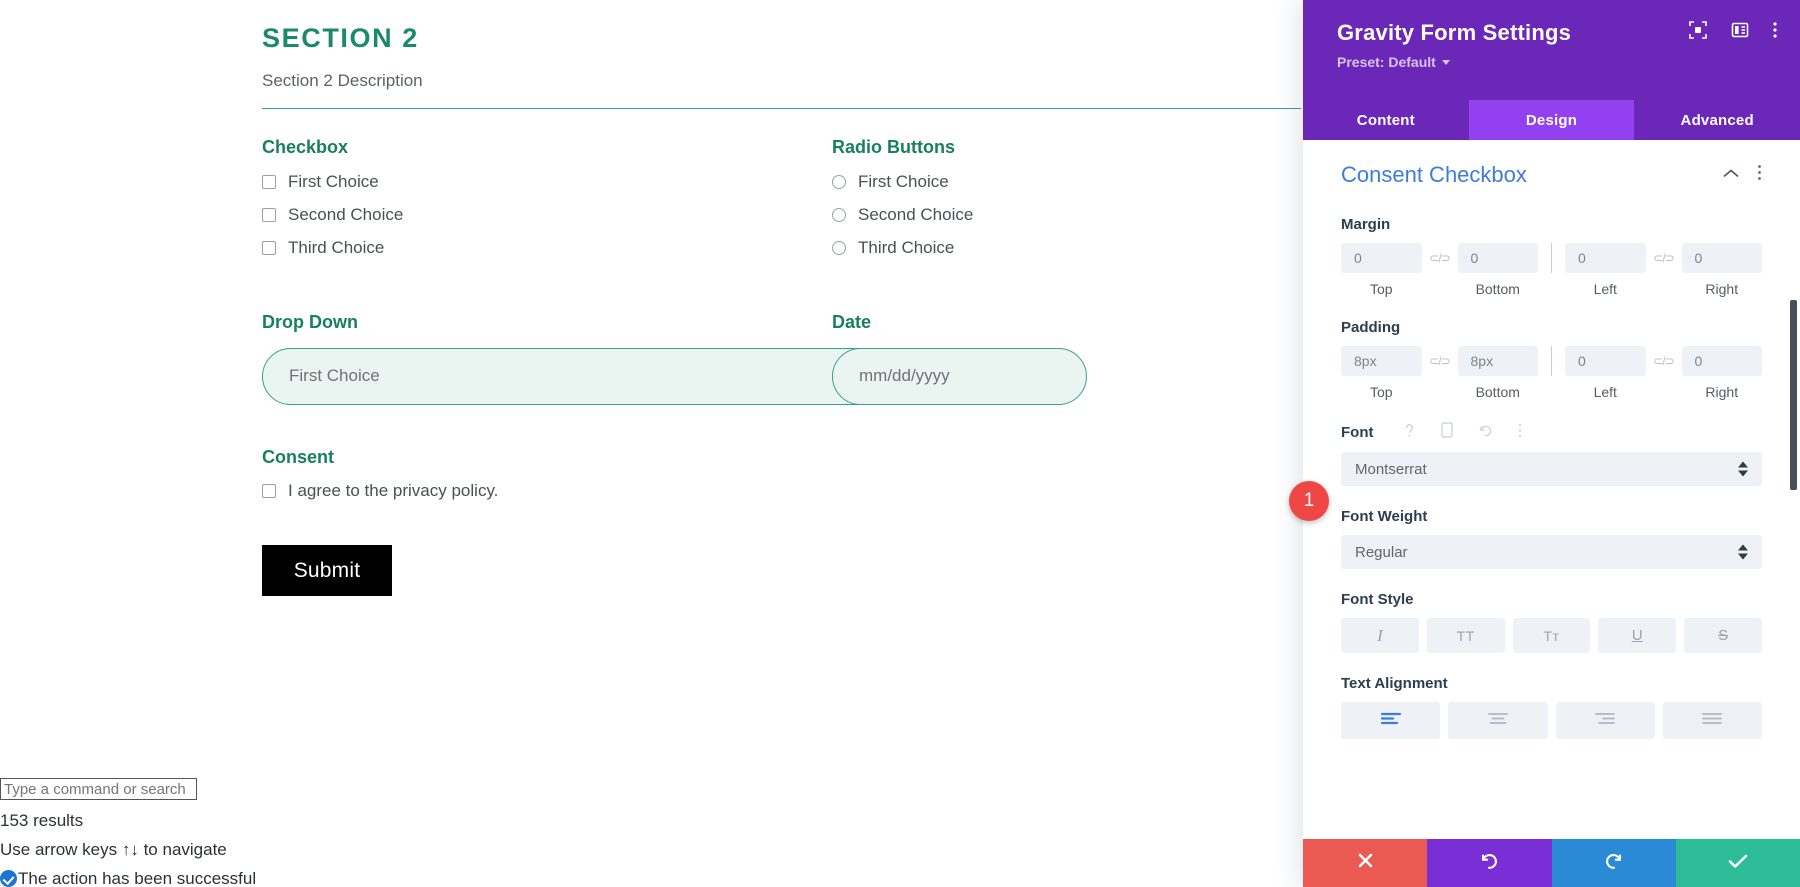 The height and width of the screenshot is (887, 1800). What do you see at coordinates (336, 248) in the screenshot?
I see `checkbox-option-label: Third Choice` at bounding box center [336, 248].